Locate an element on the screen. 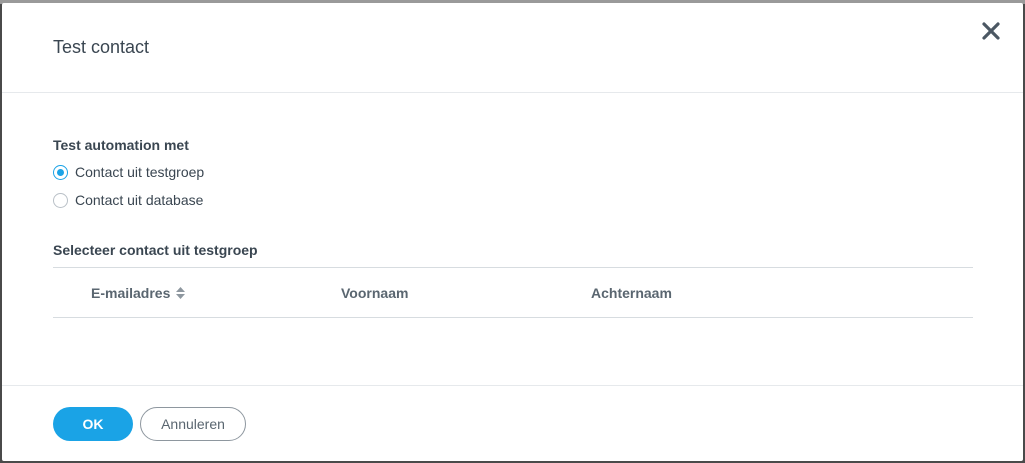 This screenshot has width=1025, height=463. column-header-firstname: Voornaam is located at coordinates (374, 293).